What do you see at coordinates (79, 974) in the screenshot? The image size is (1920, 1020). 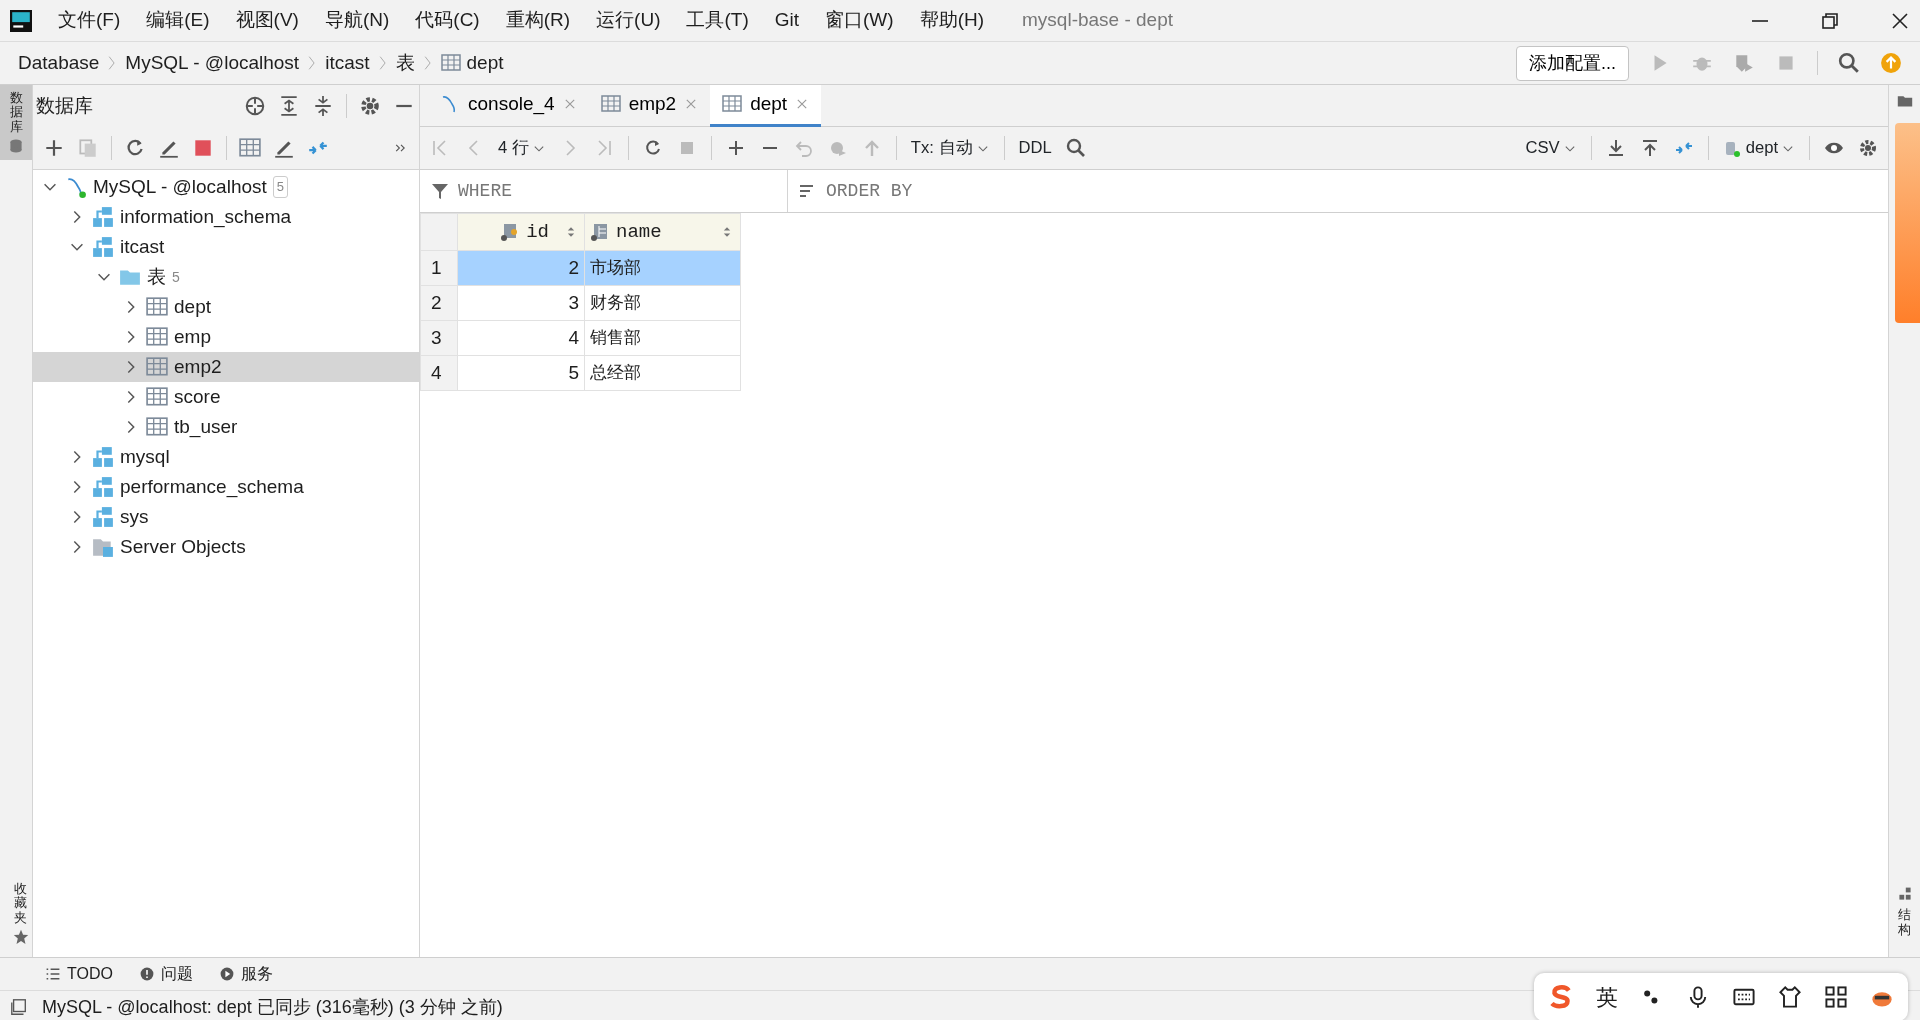 I see `tool-tab: TODO` at bounding box center [79, 974].